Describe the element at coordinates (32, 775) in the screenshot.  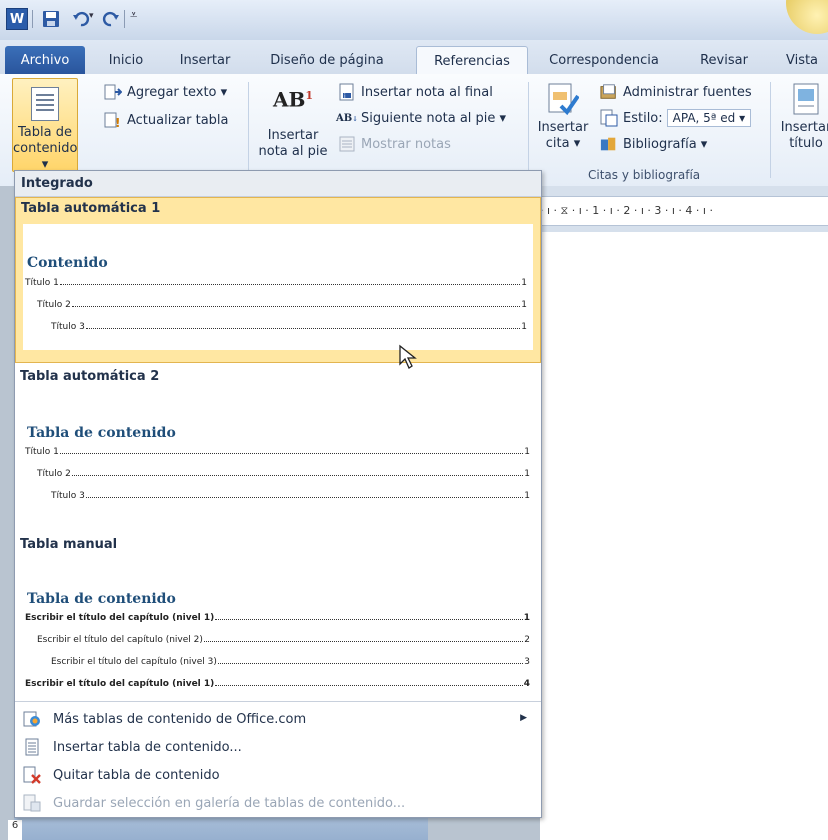
I see `remove-toc-icon` at that location.